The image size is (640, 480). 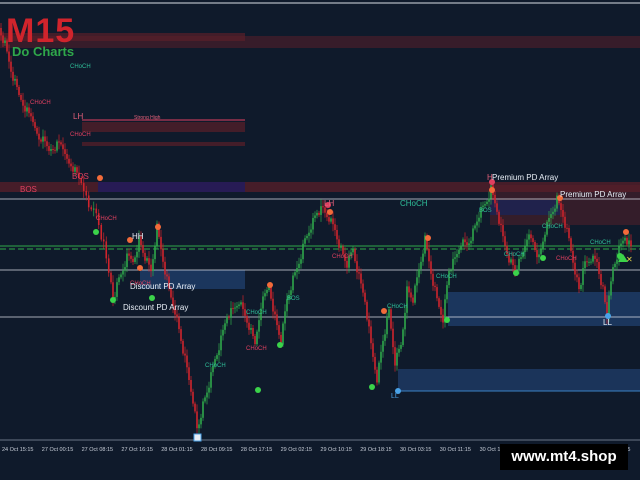 What do you see at coordinates (564, 457) in the screenshot?
I see `shop-link: www.mt4.shop` at bounding box center [564, 457].